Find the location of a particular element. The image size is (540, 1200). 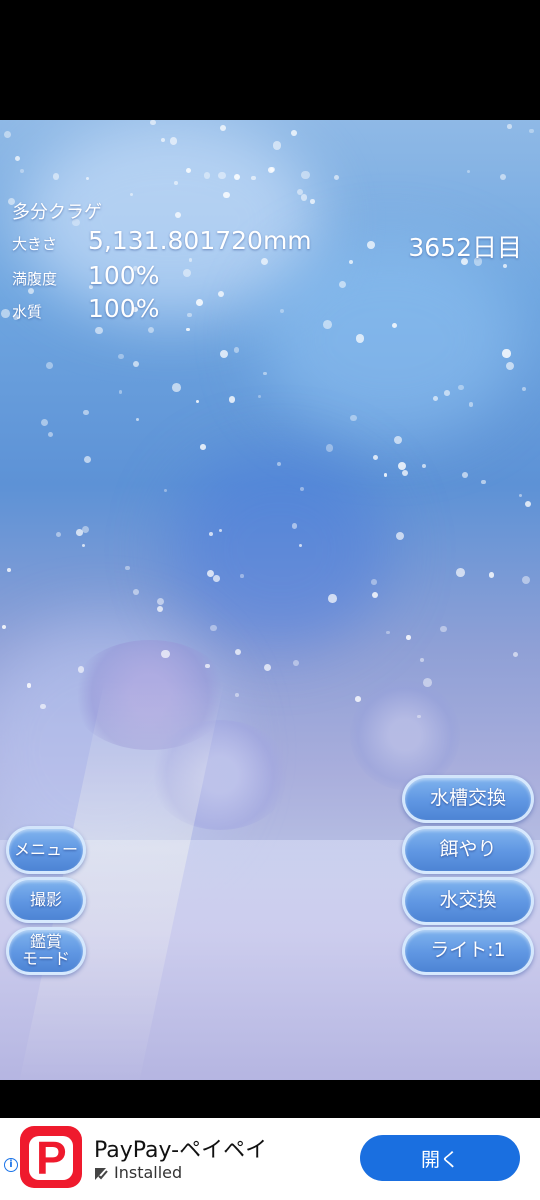

bottom-band is located at coordinates (270, 1099).